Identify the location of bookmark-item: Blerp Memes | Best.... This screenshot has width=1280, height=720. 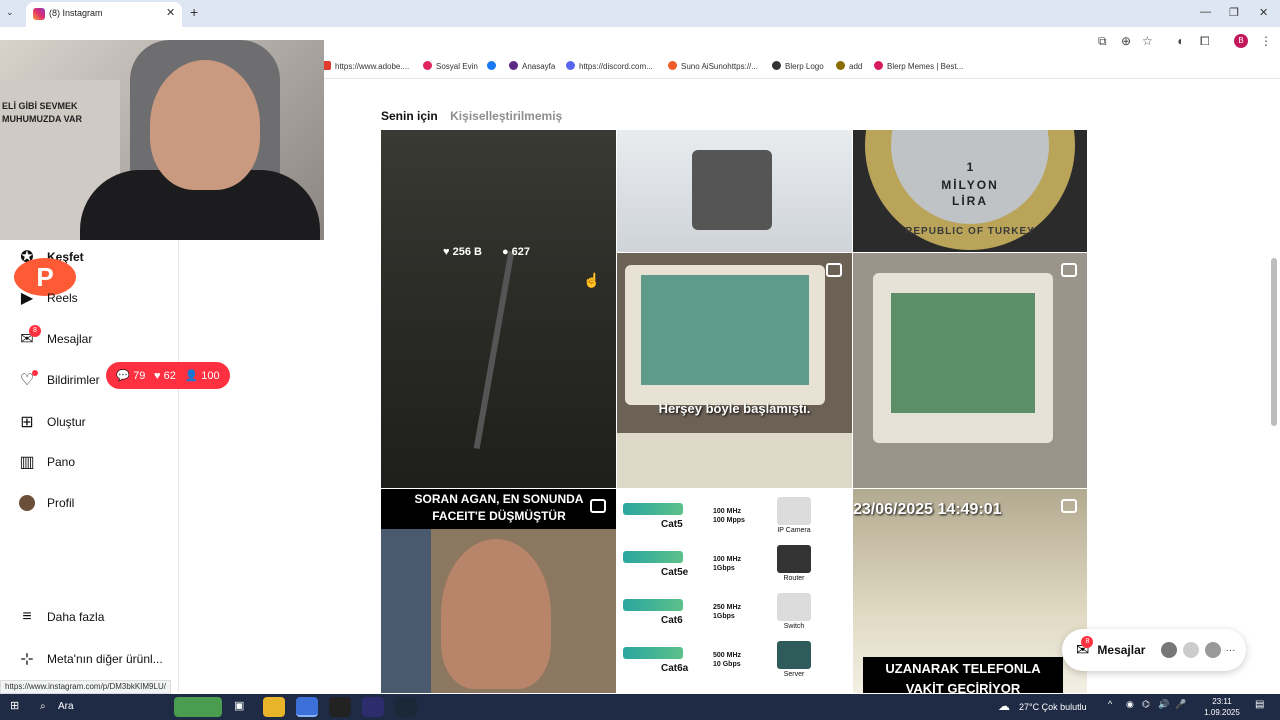
(918, 66).